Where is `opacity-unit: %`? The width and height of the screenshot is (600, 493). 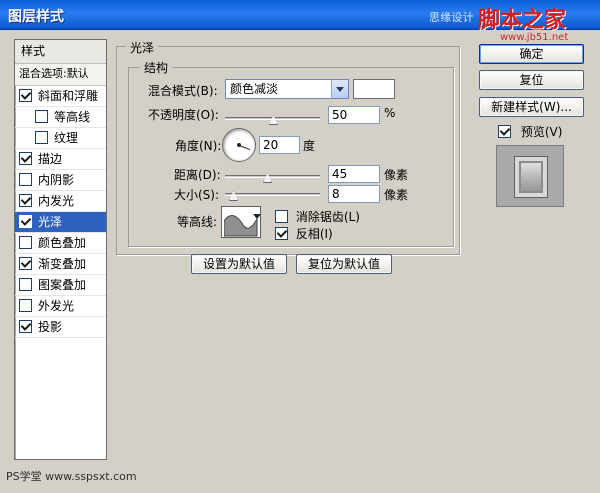
opacity-unit: % is located at coordinates (390, 113).